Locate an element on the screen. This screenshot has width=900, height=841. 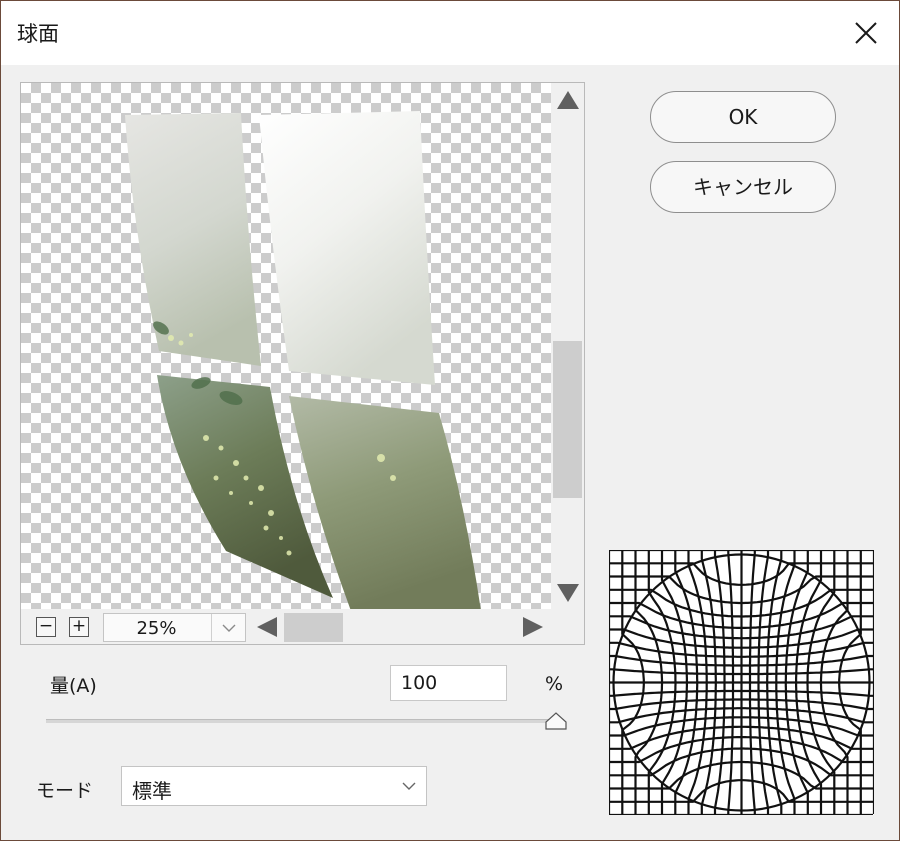
cancel-button: キャンセル is located at coordinates (743, 187).